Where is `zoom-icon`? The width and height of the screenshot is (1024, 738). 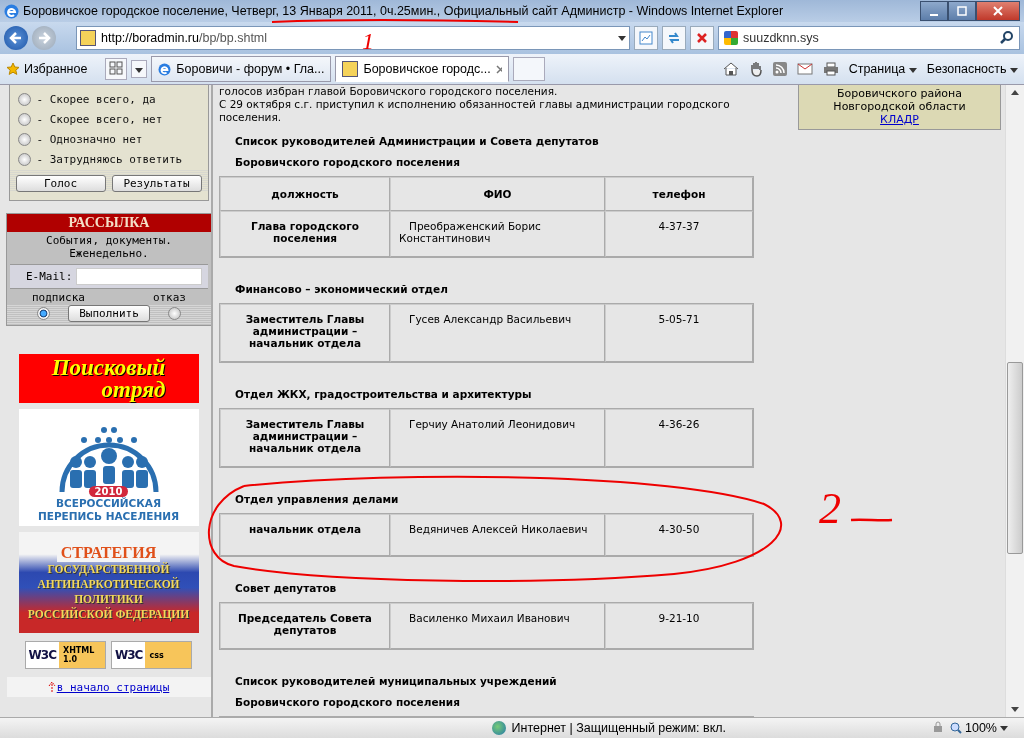
zoom-icon is located at coordinates (956, 728).